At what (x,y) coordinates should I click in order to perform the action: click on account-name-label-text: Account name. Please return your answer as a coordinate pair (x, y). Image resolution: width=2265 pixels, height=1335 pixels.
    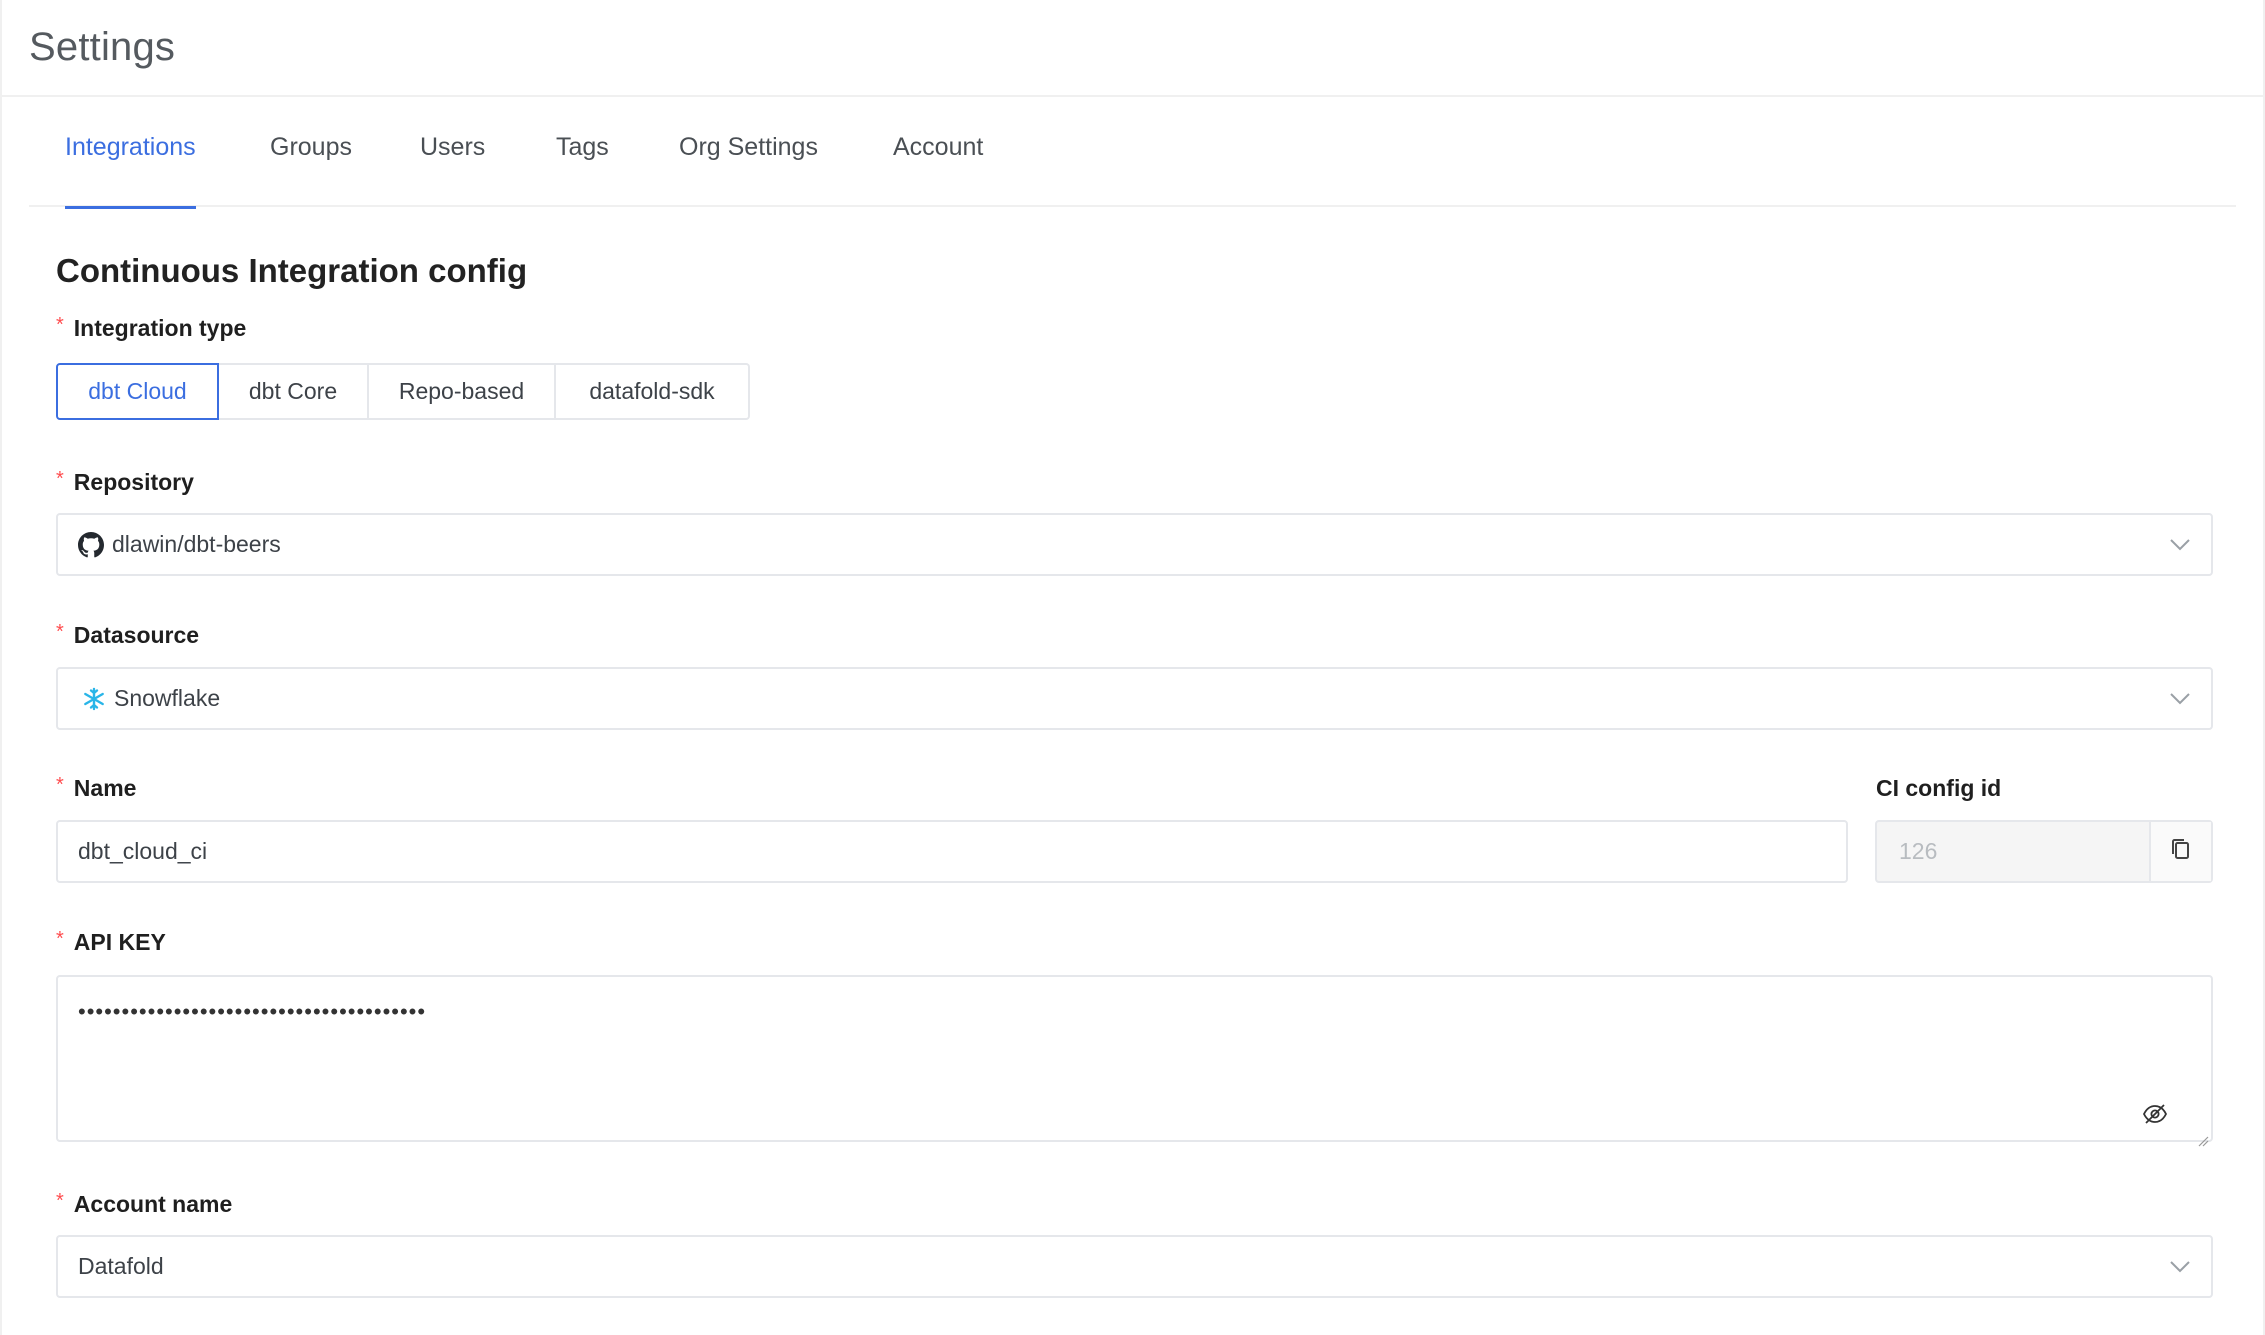
    Looking at the image, I should click on (153, 1204).